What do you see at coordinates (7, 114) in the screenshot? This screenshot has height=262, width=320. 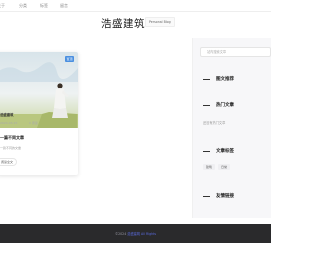 I see `post-author: 浩盛建筑` at bounding box center [7, 114].